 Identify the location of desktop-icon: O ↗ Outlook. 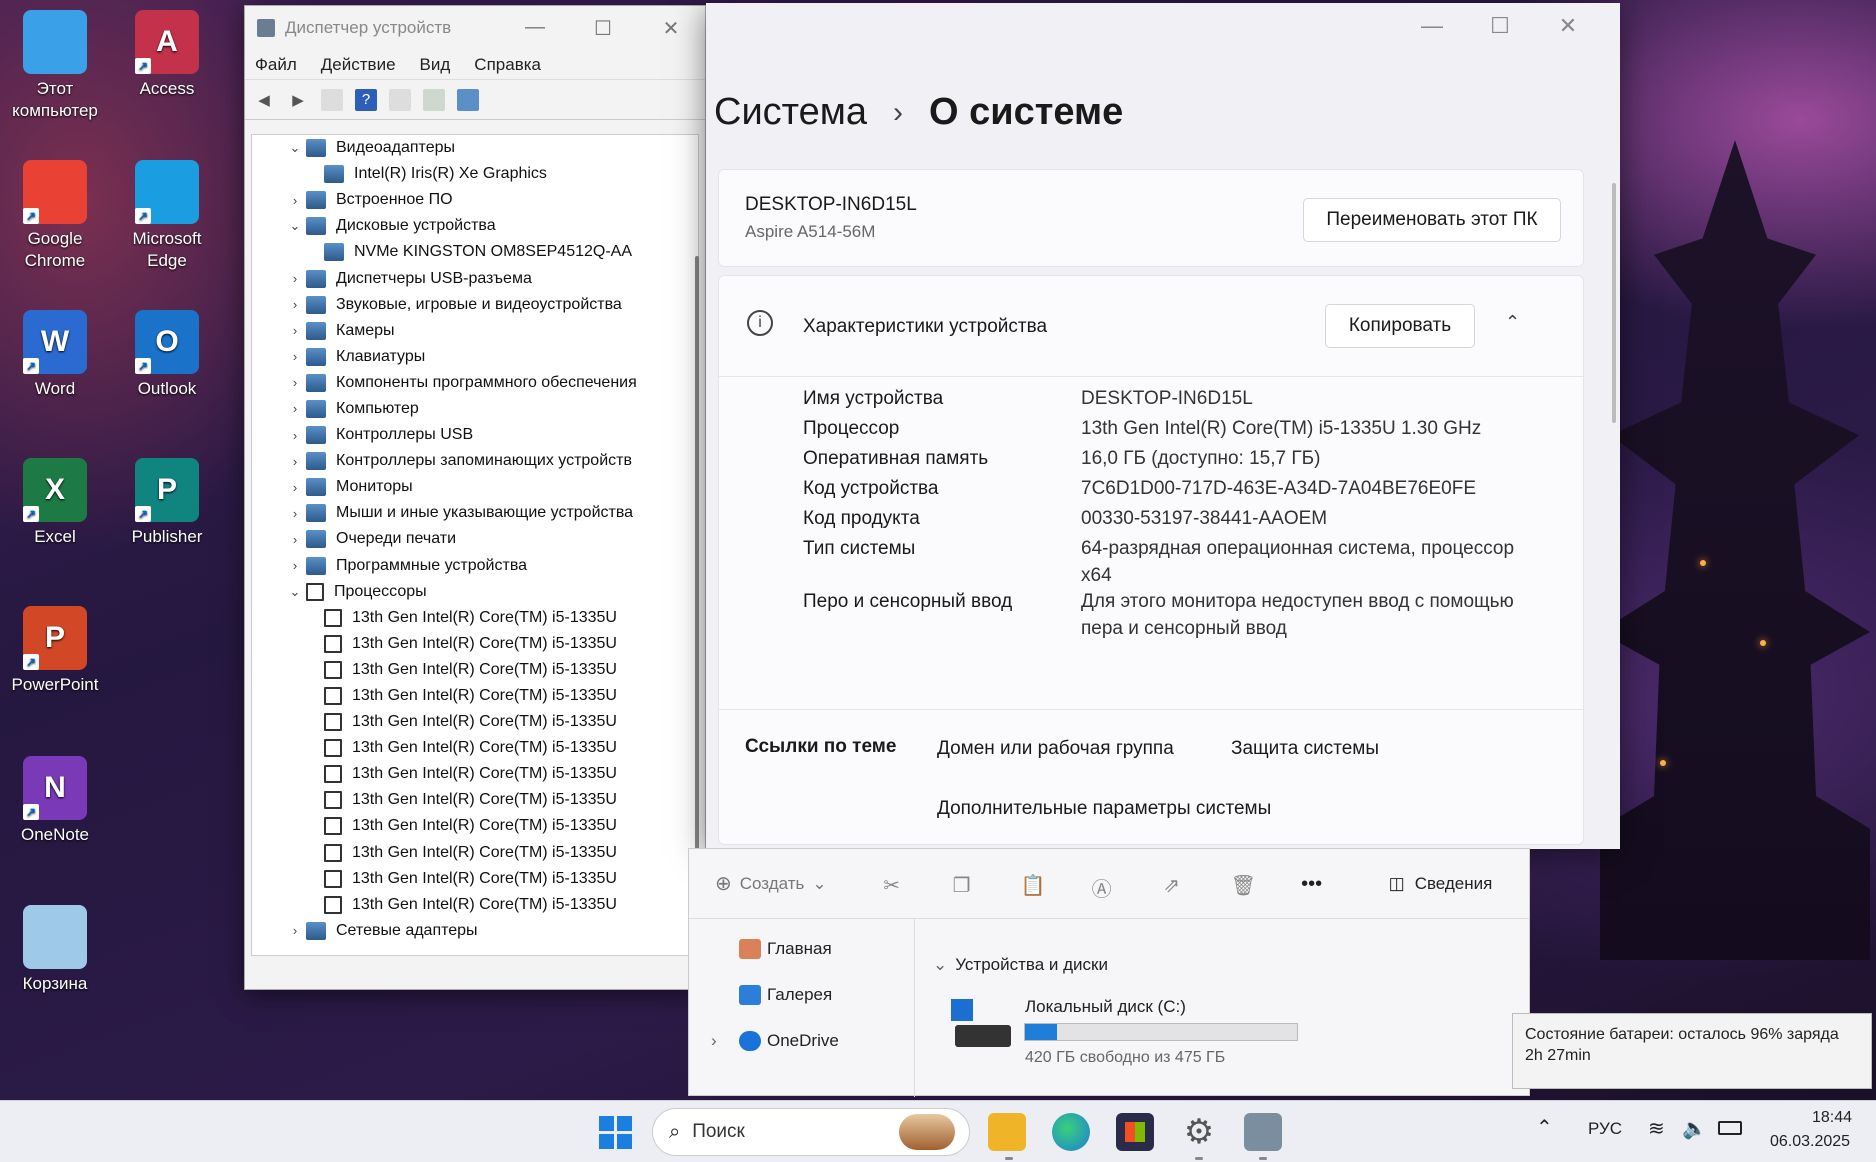
(167, 355).